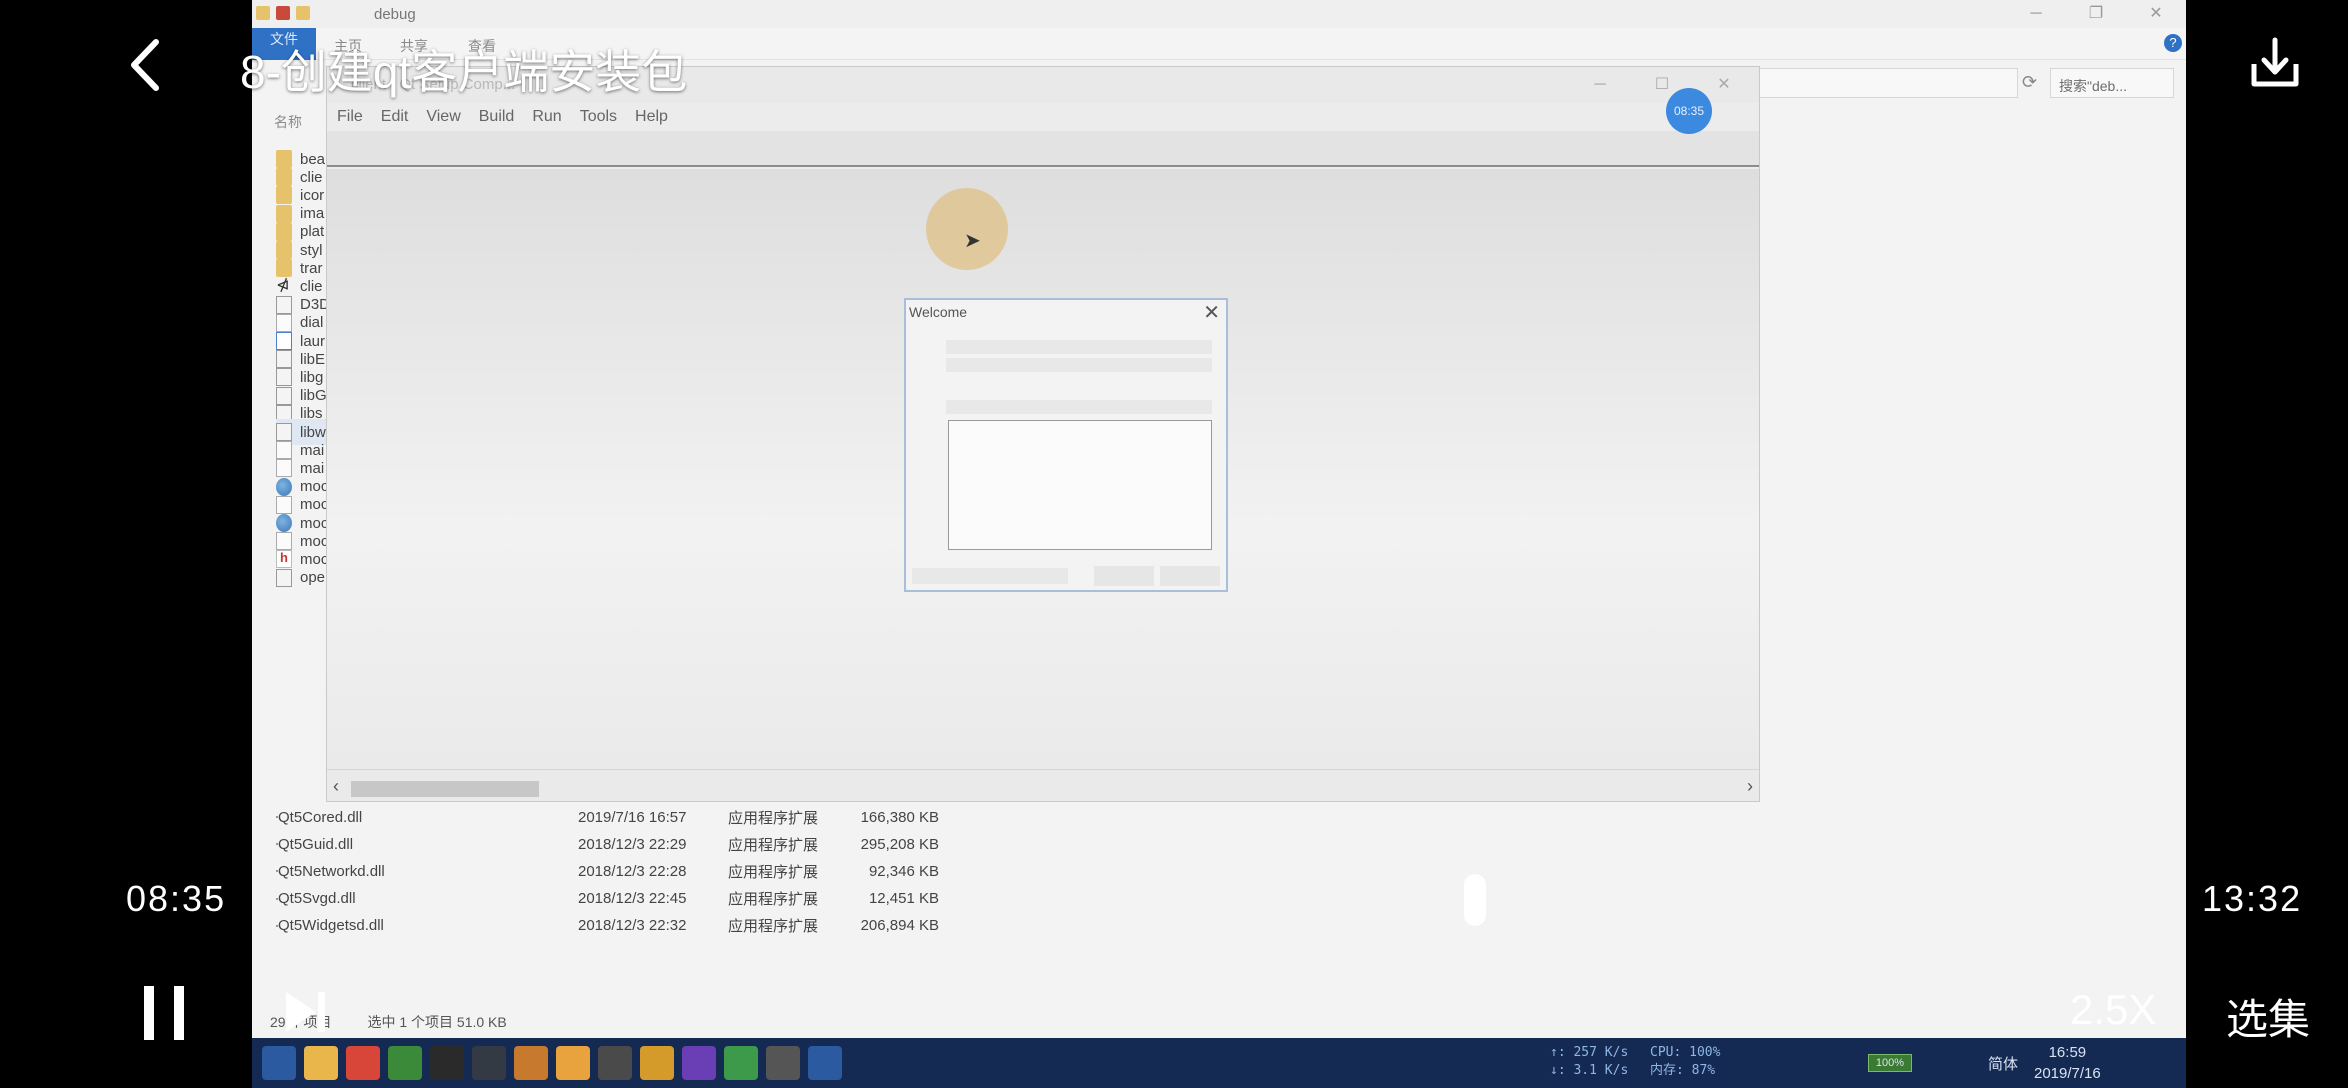  I want to click on terminal-icon, so click(531, 1063).